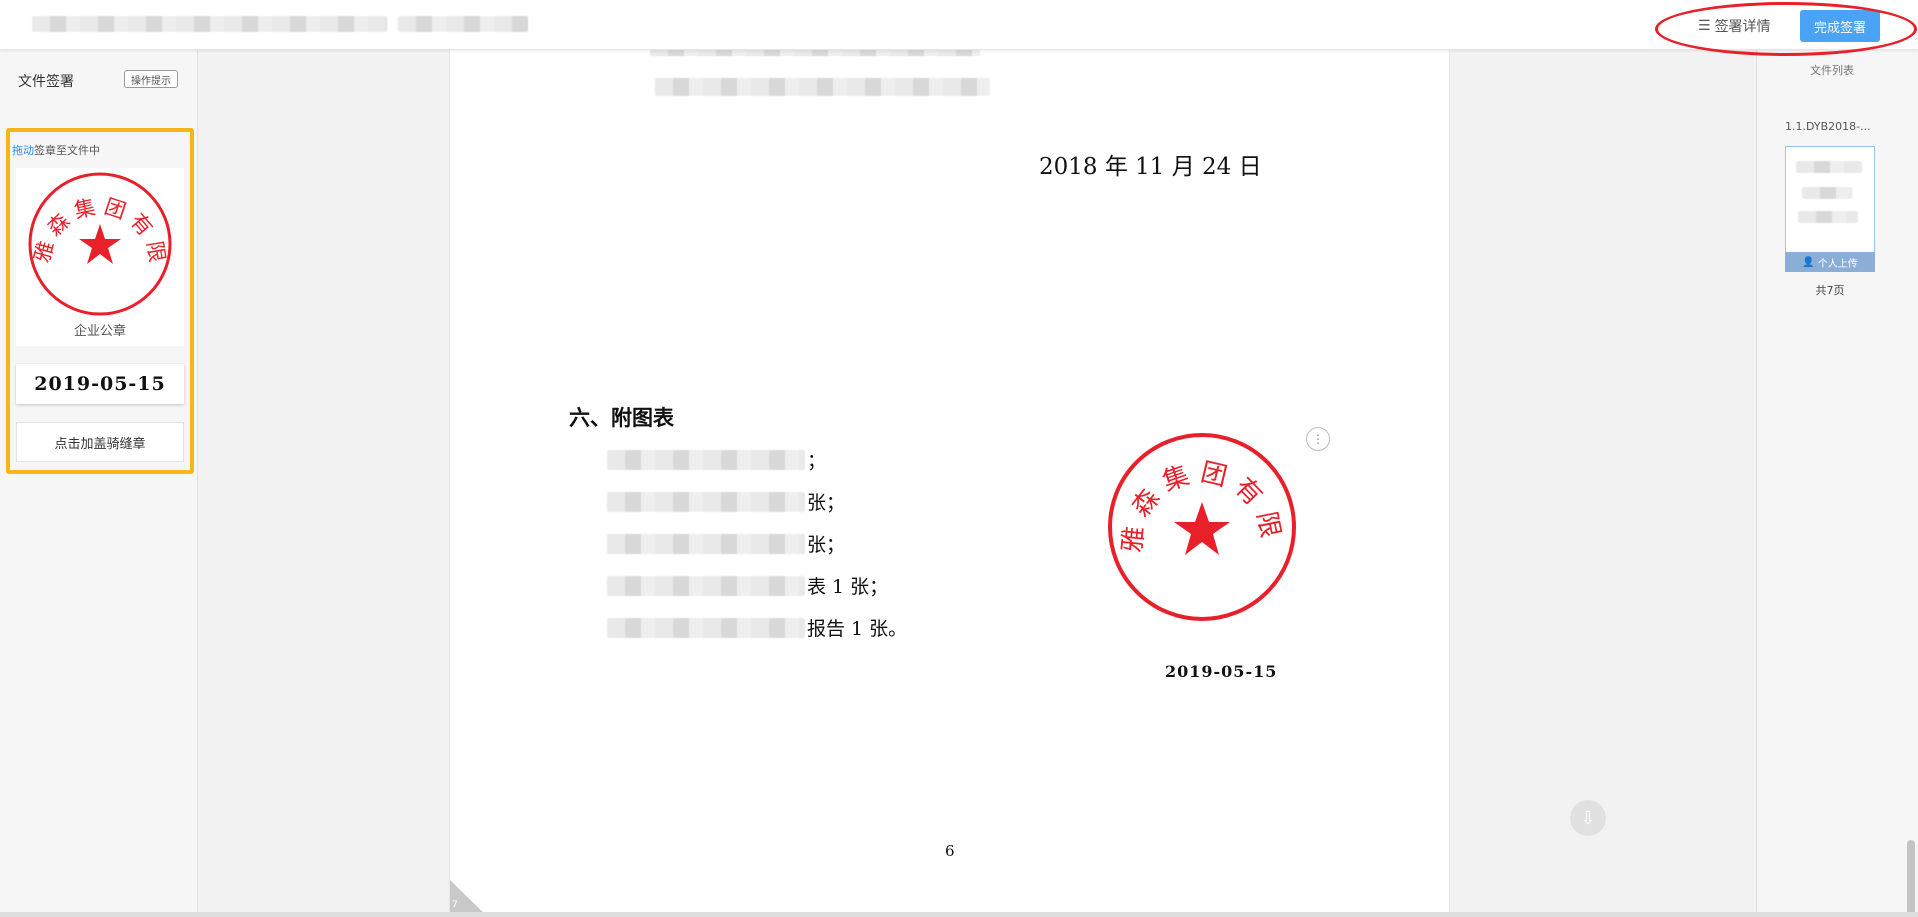 The height and width of the screenshot is (917, 1918). Describe the element at coordinates (1588, 818) in the screenshot. I see `download-icon: ⇩` at that location.